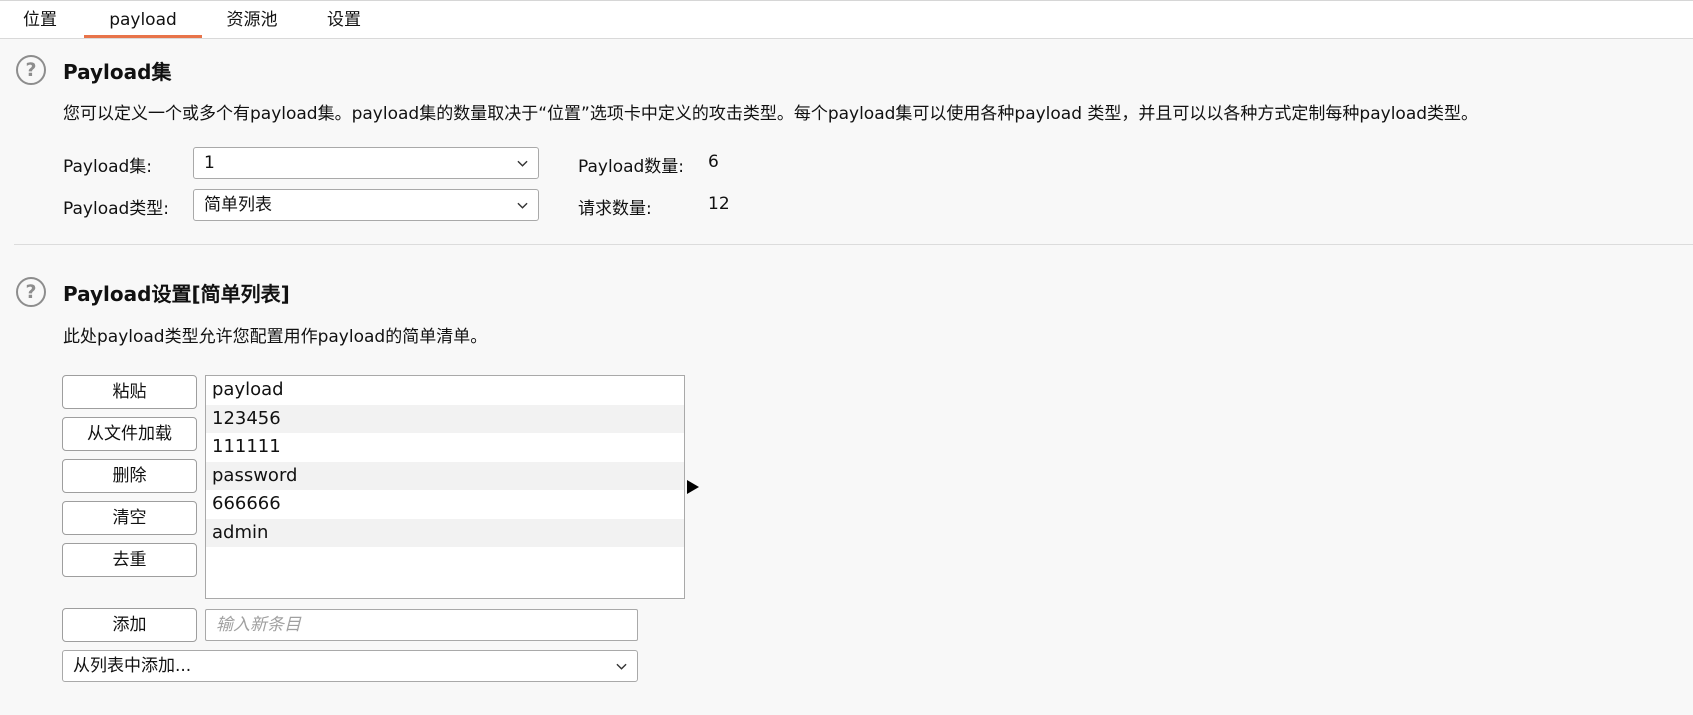 This screenshot has width=1693, height=715. Describe the element at coordinates (445, 532) in the screenshot. I see `list-item: admin` at that location.